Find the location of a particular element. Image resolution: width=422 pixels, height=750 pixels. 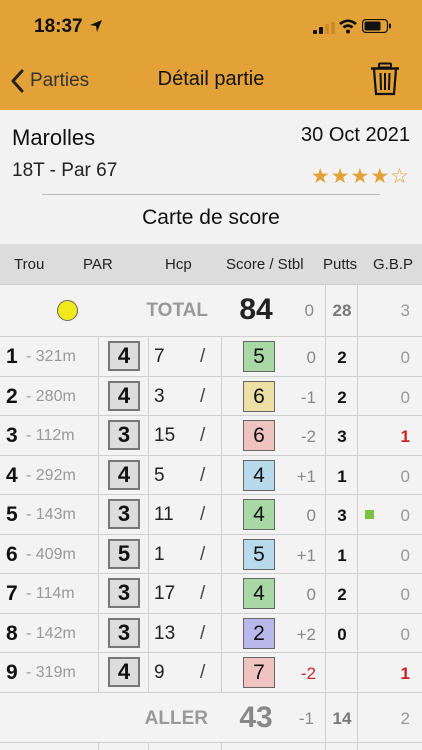

hole-score: 2 is located at coordinates (259, 633).